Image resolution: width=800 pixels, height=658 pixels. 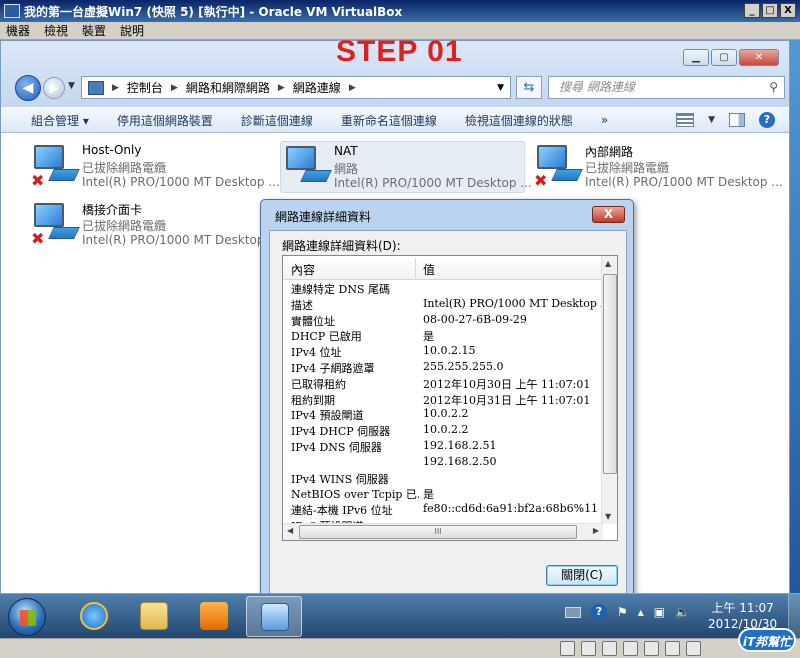 What do you see at coordinates (228, 87) in the screenshot?
I see `breadcrumb-network-internet: 網路和網際網路` at bounding box center [228, 87].